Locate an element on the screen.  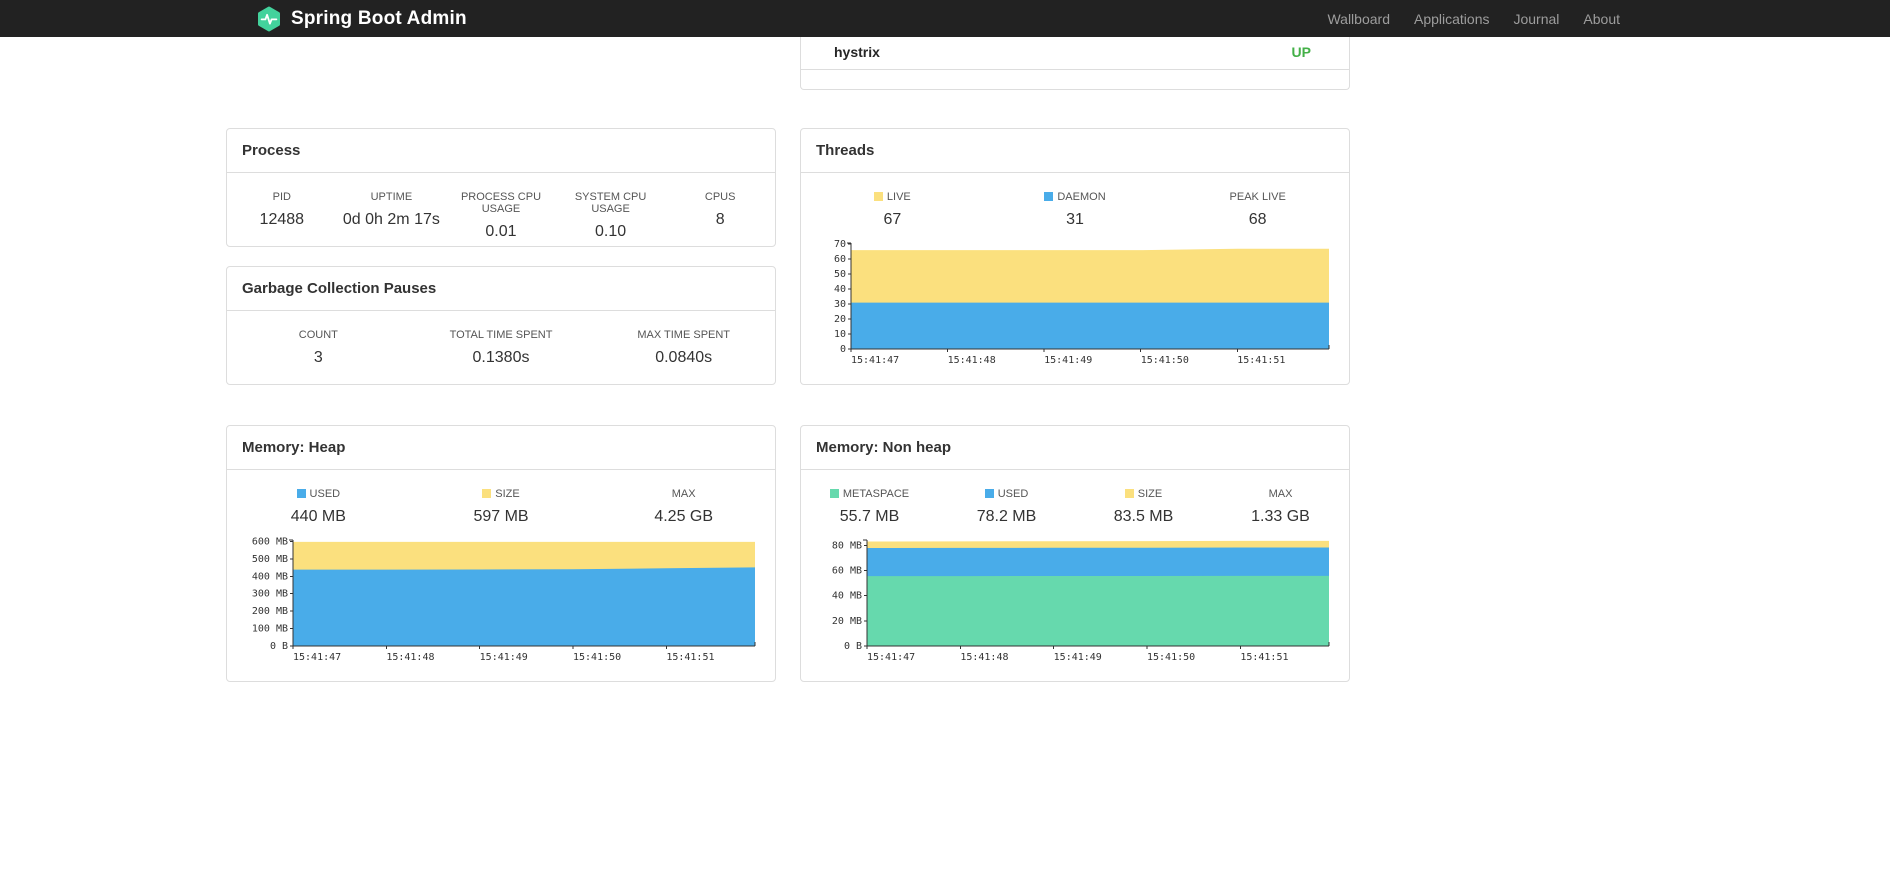
stat-pid-value: 12488 is located at coordinates (282, 219).